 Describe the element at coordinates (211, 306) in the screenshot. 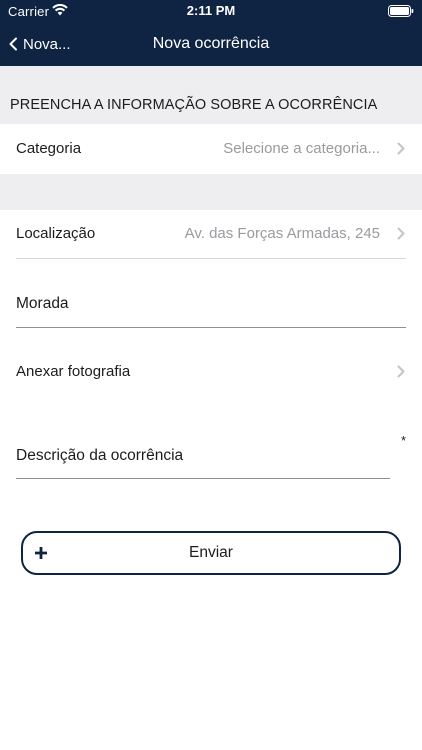

I see `address-field` at that location.